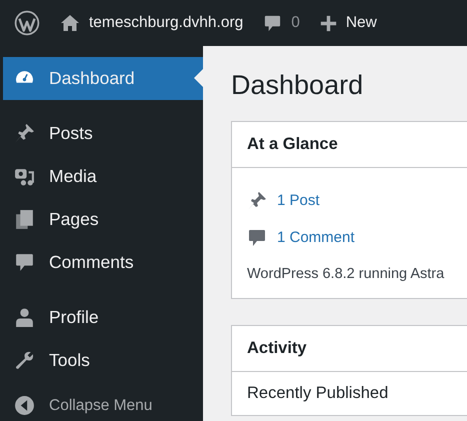 The width and height of the screenshot is (467, 421). I want to click on person-icon, so click(24, 317).